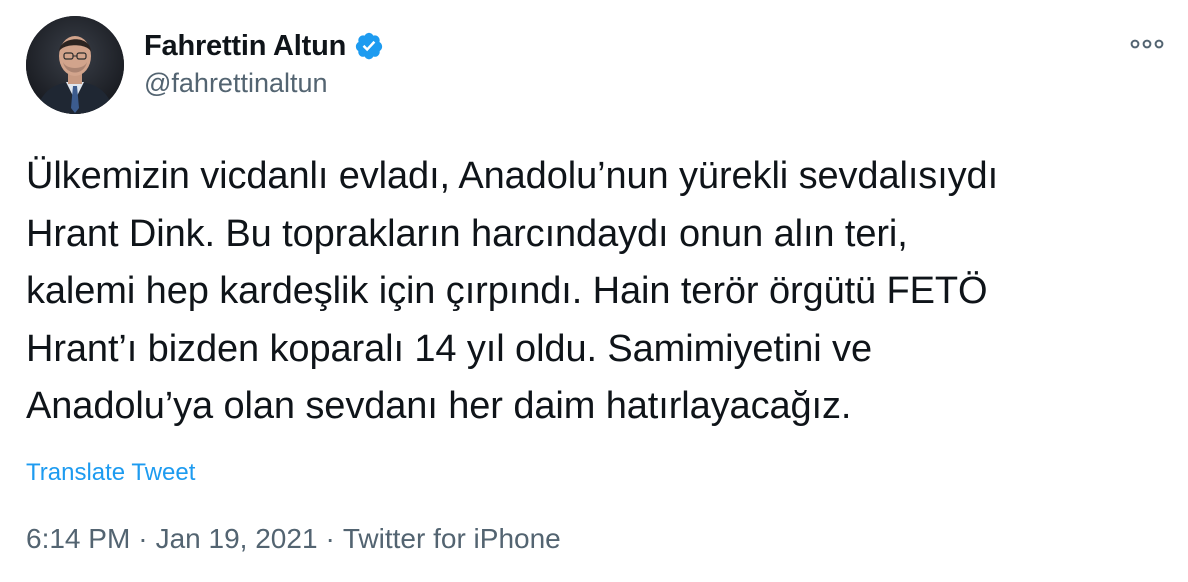  I want to click on more-options-icon, so click(1147, 44).